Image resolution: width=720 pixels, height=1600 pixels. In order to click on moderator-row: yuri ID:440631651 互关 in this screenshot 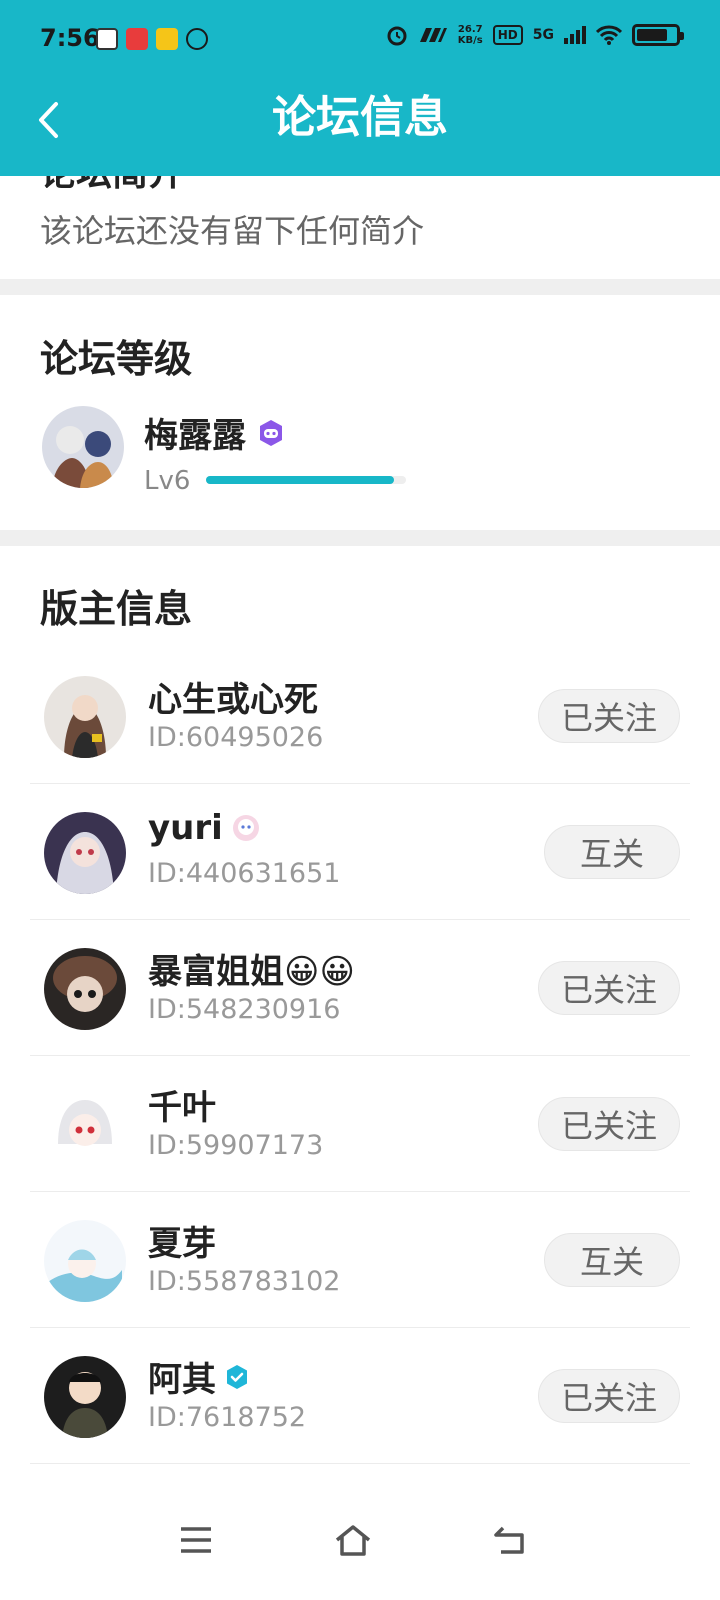, I will do `click(360, 852)`.